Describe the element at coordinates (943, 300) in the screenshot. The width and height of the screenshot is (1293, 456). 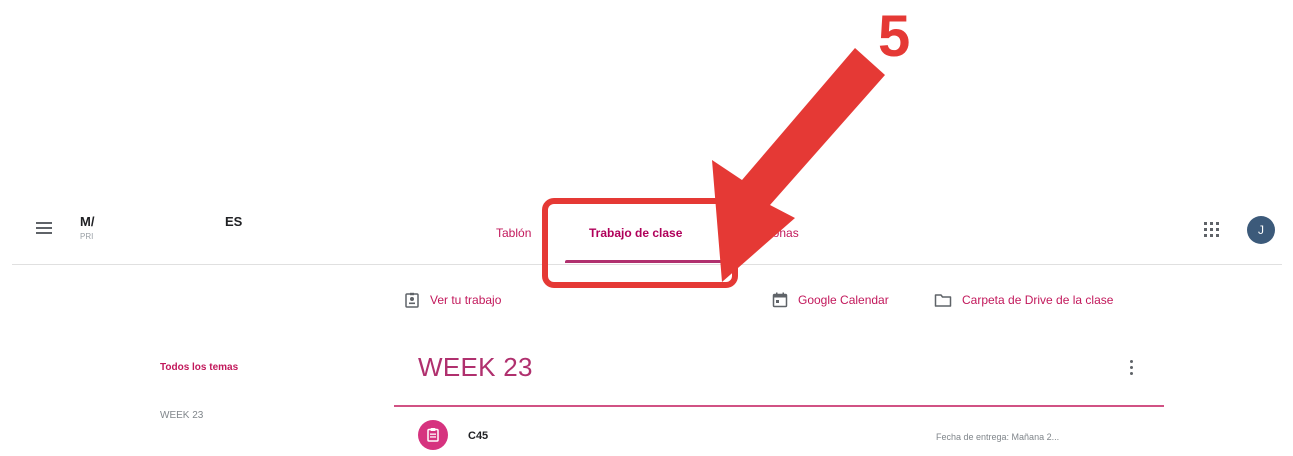
I see `folder-icon` at that location.